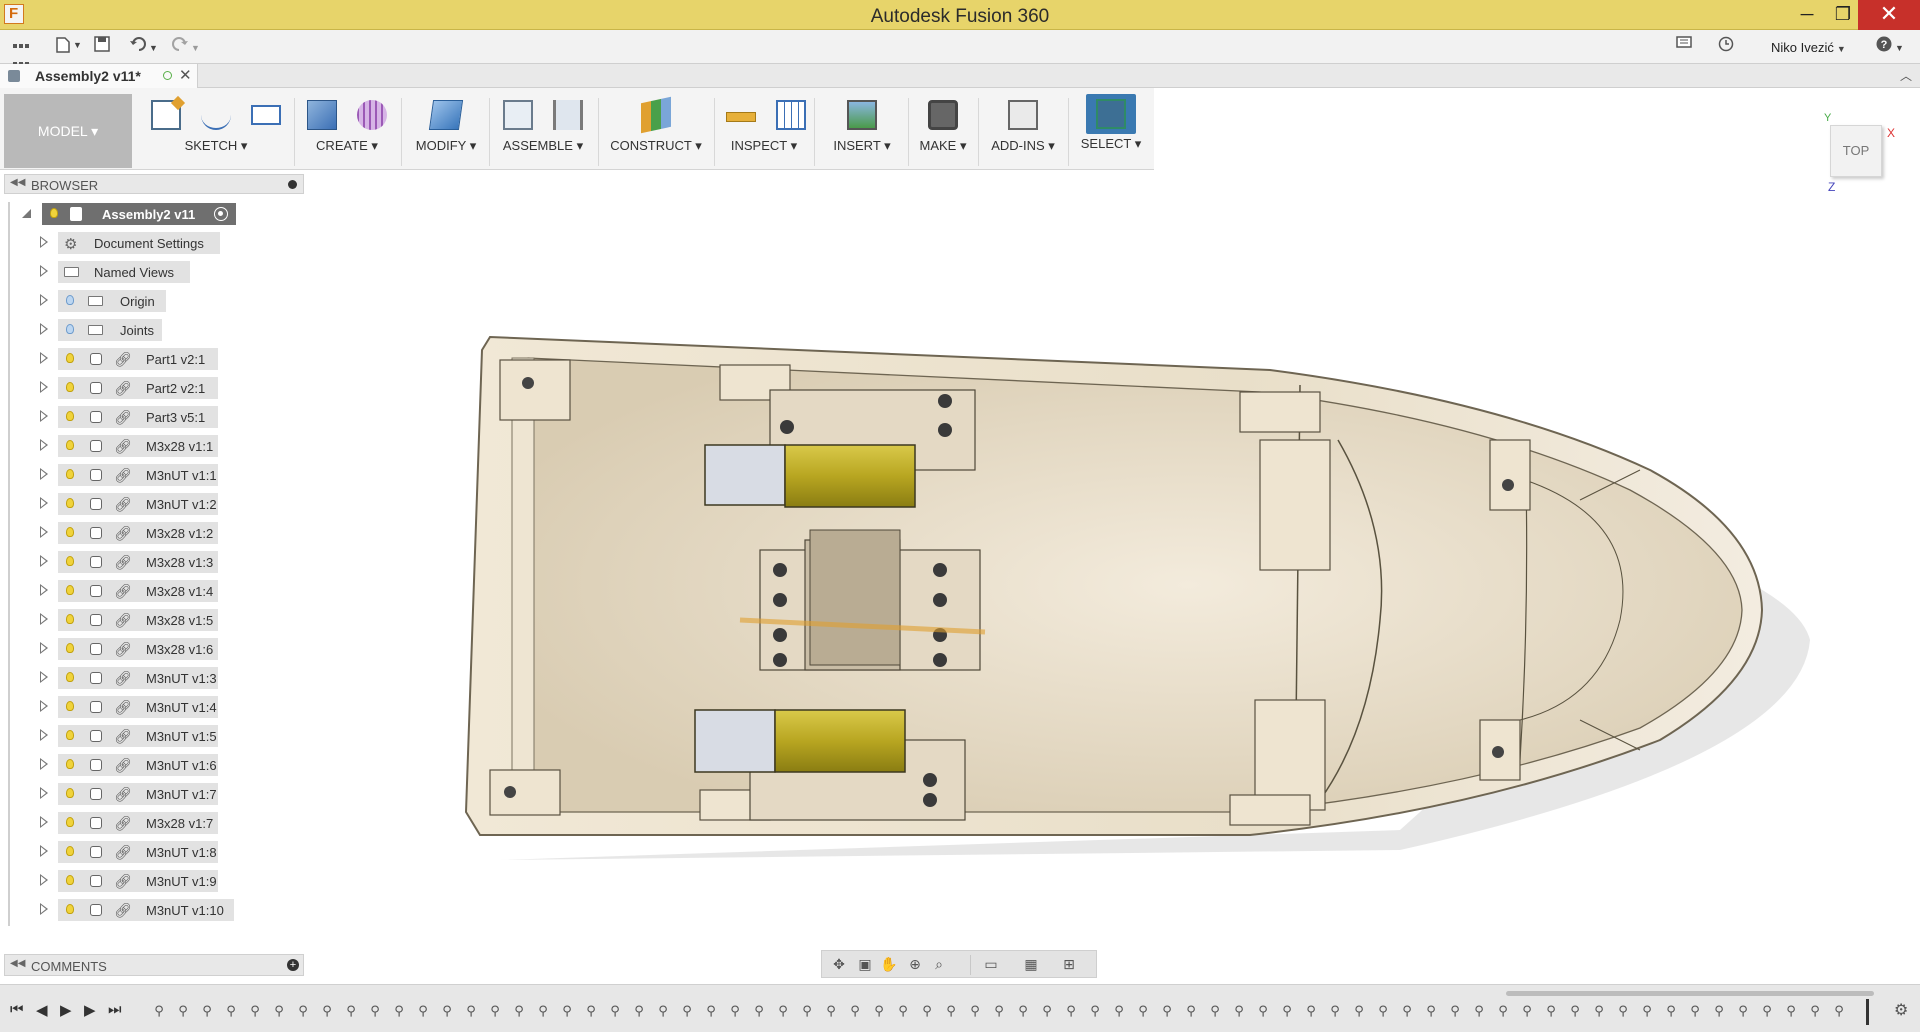 The image size is (1920, 1032). I want to click on step-back-icon: ◀, so click(42, 1010).